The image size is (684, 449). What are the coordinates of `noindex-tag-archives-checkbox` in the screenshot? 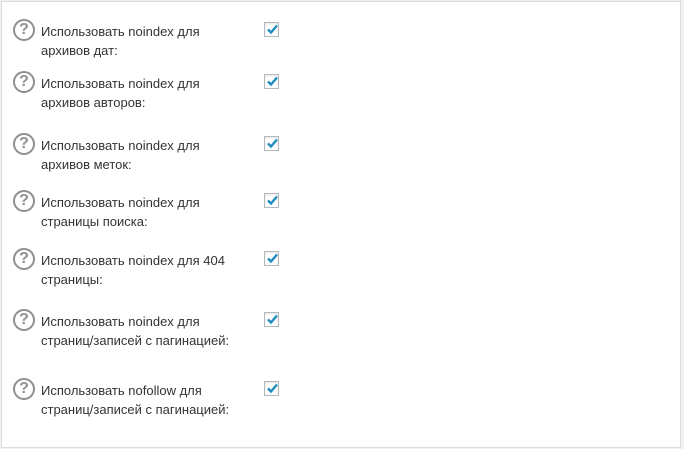 It's located at (271, 143).